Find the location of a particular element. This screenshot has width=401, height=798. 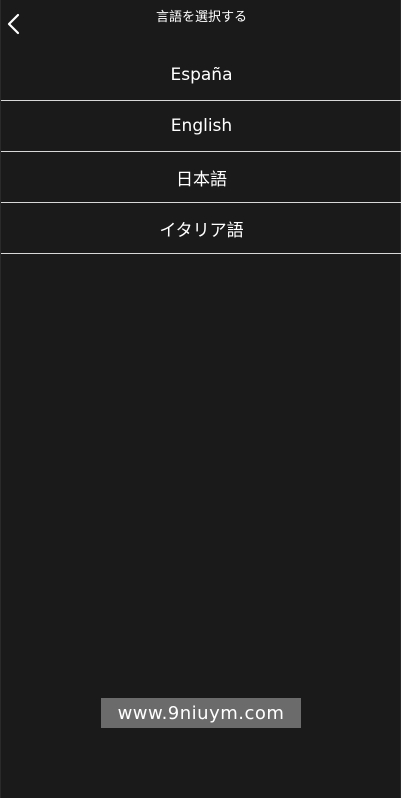

header: 言語を選択する is located at coordinates (201, 25).